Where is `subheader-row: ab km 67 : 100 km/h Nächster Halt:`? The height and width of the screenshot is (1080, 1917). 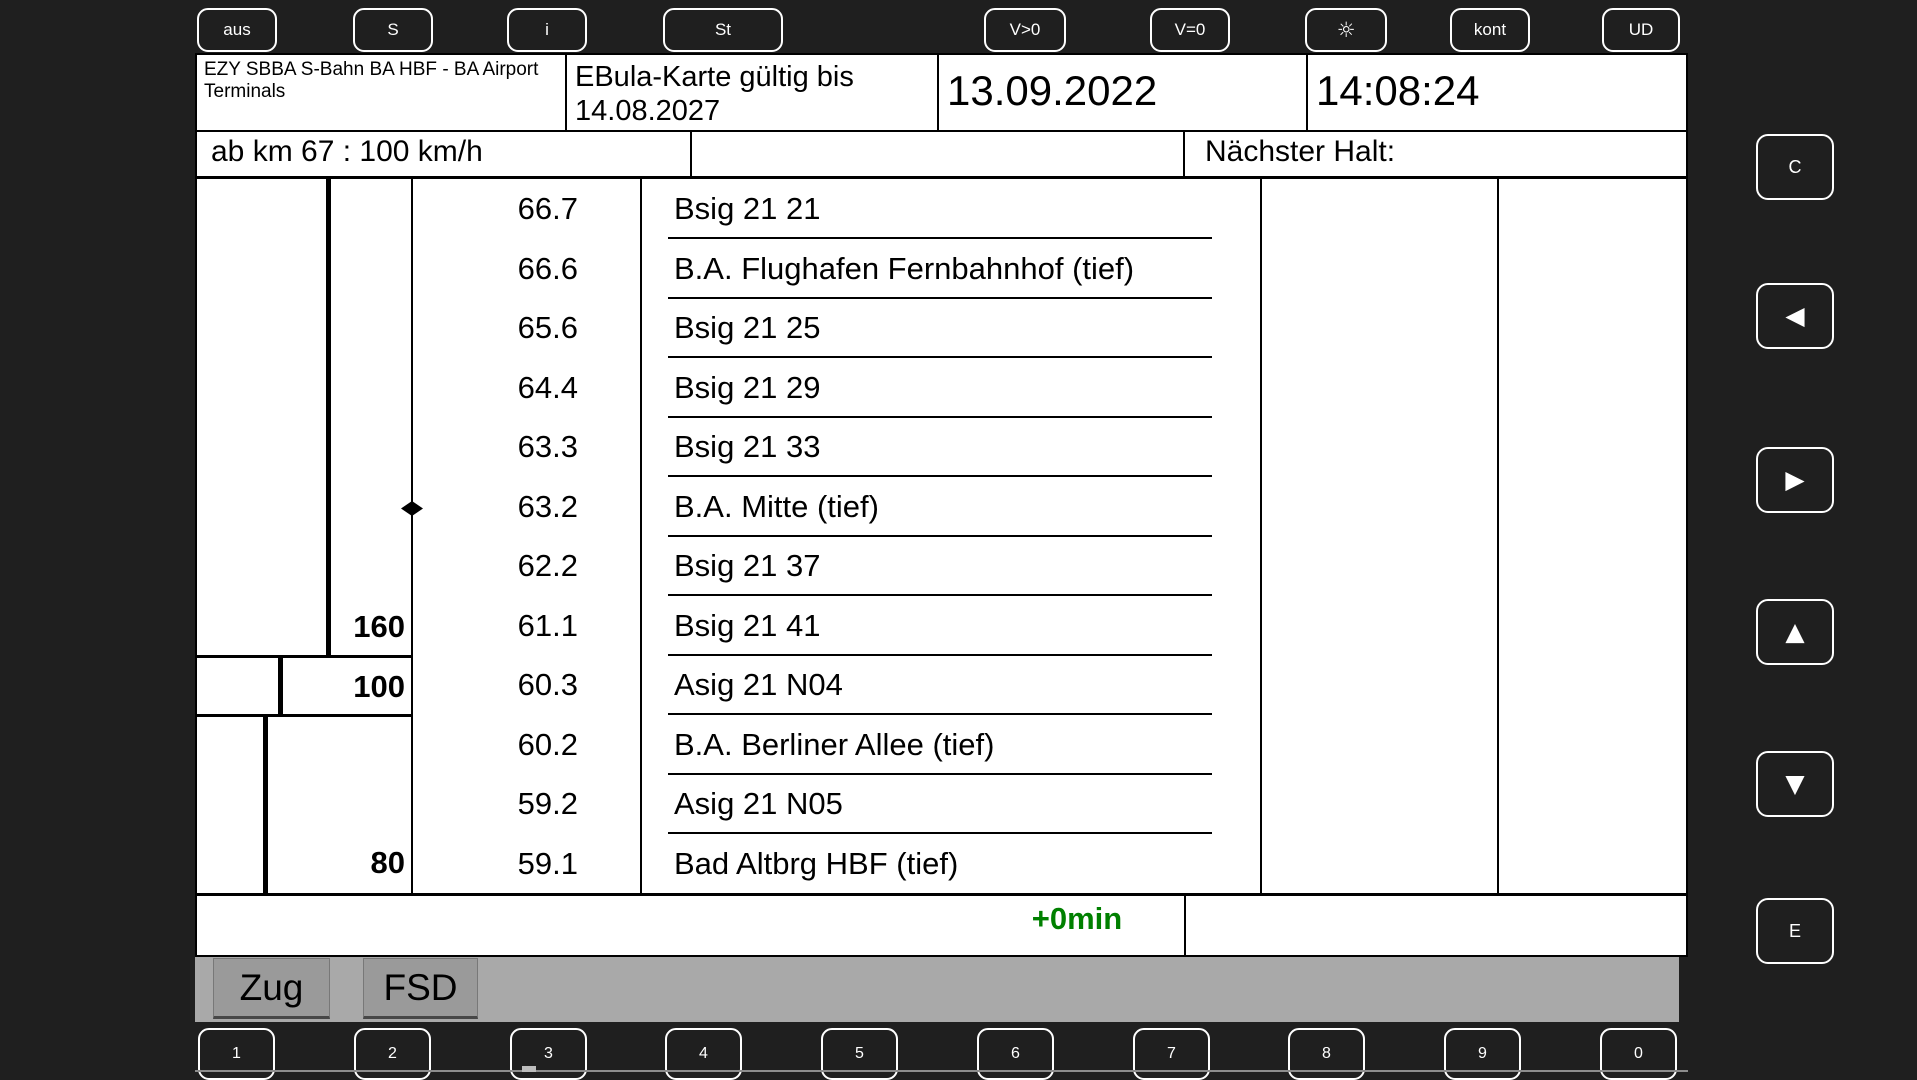 subheader-row: ab km 67 : 100 km/h Nächster Halt: is located at coordinates (941, 154).